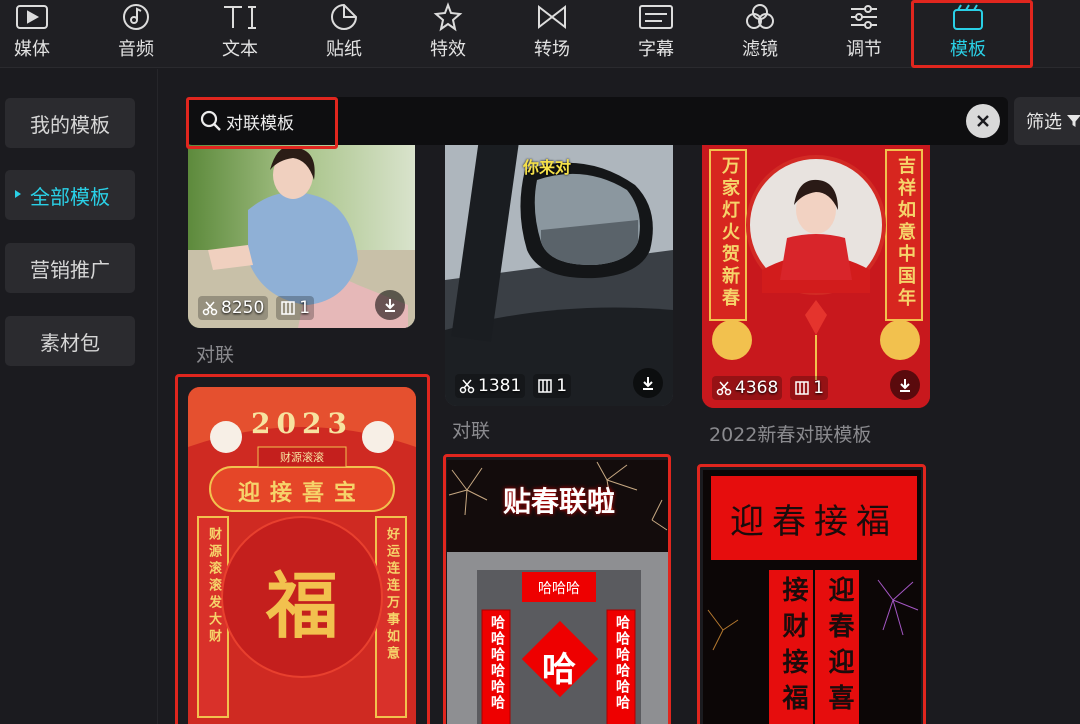 The image size is (1080, 724). I want to click on sidebar-item-label: 全部模板, so click(70, 196).